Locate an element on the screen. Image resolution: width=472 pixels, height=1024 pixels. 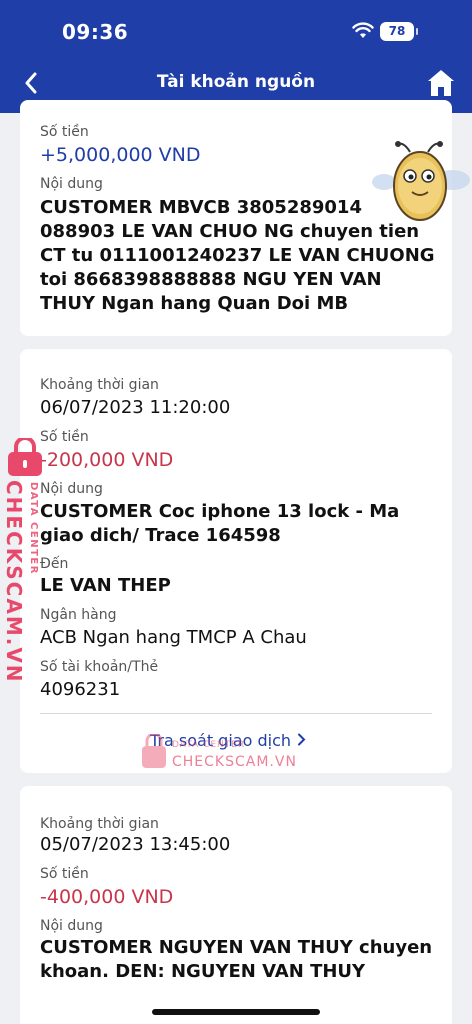
watermark-center-text: CHECKSCAM.VN is located at coordinates (234, 762).